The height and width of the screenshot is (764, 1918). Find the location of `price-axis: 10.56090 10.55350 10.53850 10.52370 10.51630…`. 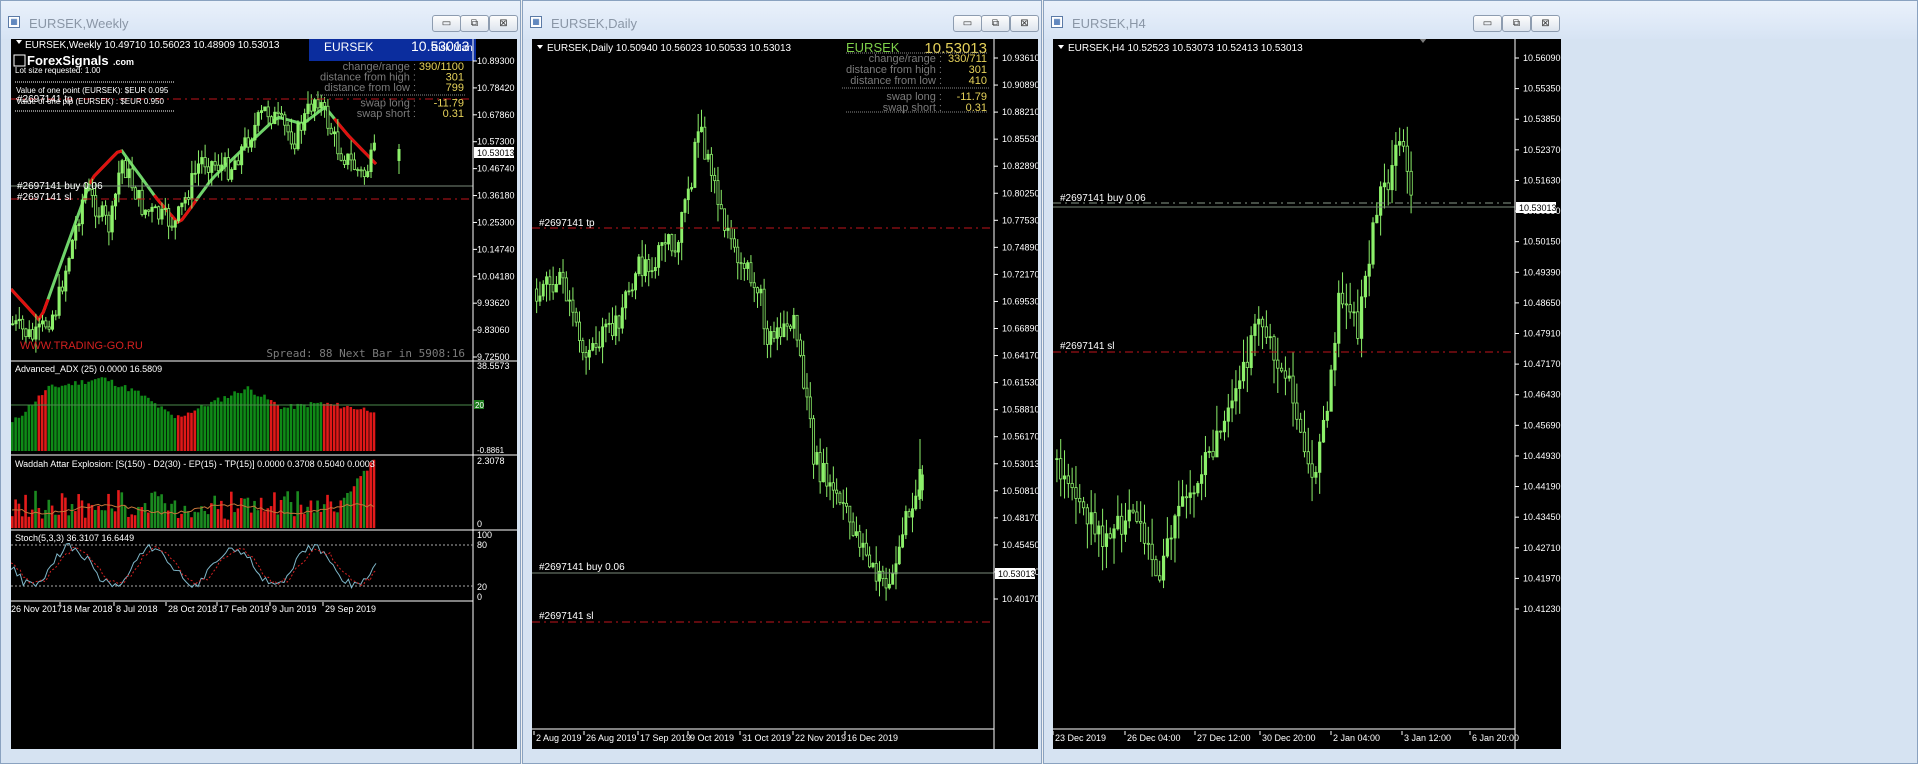

price-axis: 10.56090 10.55350 10.53850 10.52370 10.51630… is located at coordinates (1538, 333).